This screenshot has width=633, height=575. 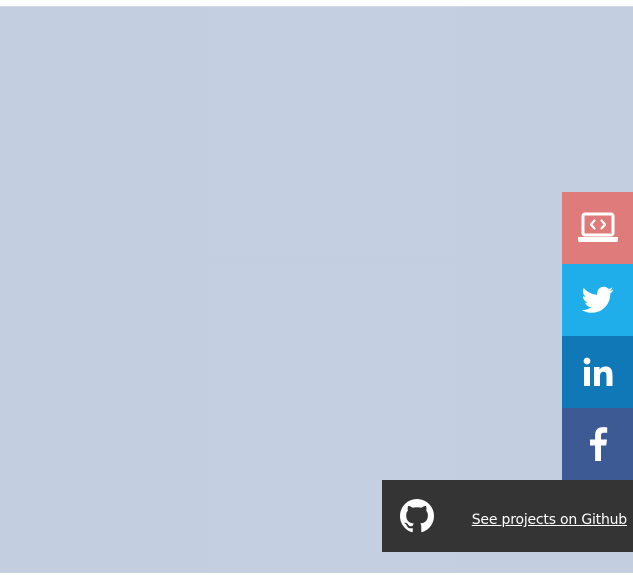 What do you see at coordinates (417, 516) in the screenshot?
I see `github-icon` at bounding box center [417, 516].